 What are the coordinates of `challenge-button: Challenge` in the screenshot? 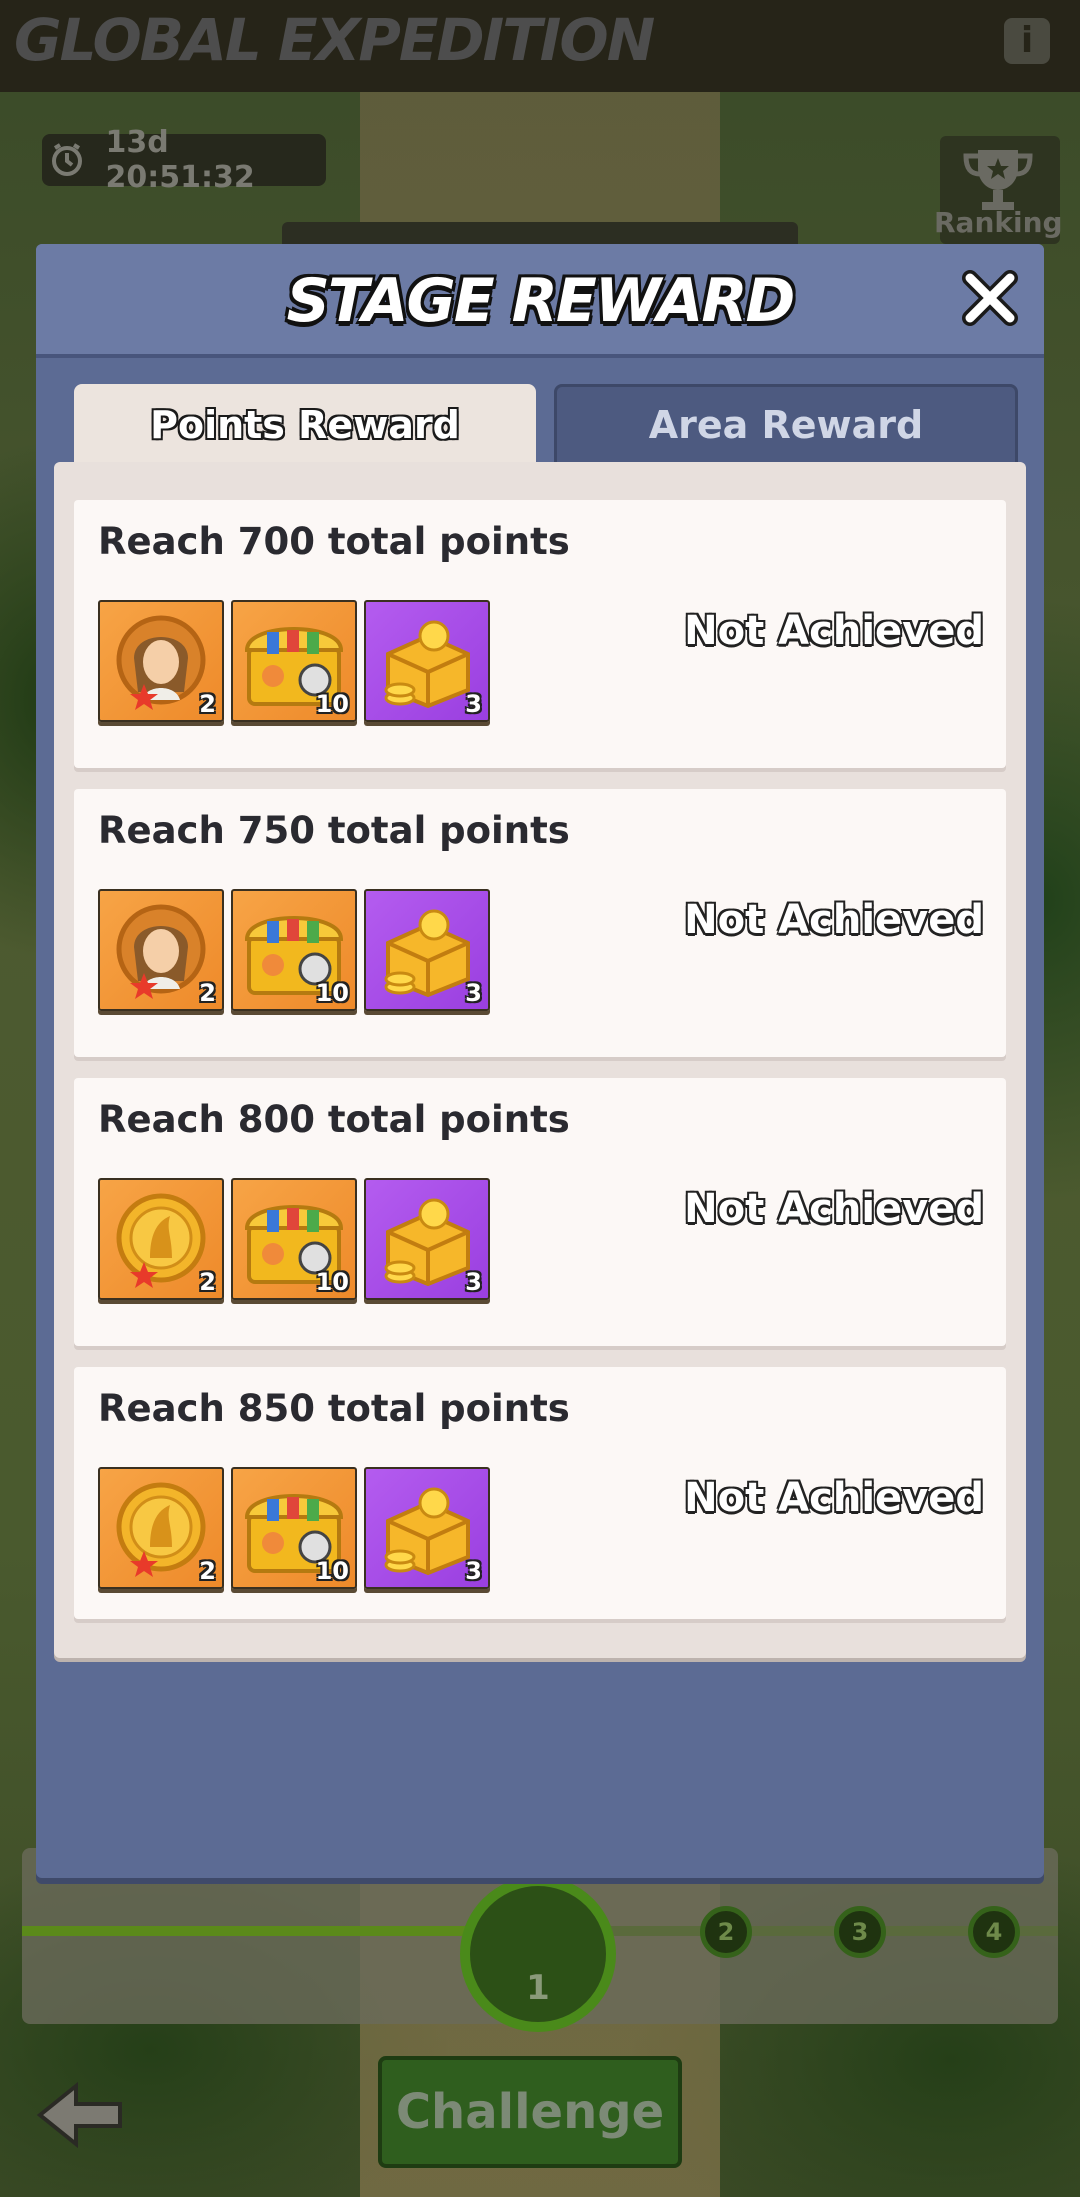 It's located at (530, 2112).